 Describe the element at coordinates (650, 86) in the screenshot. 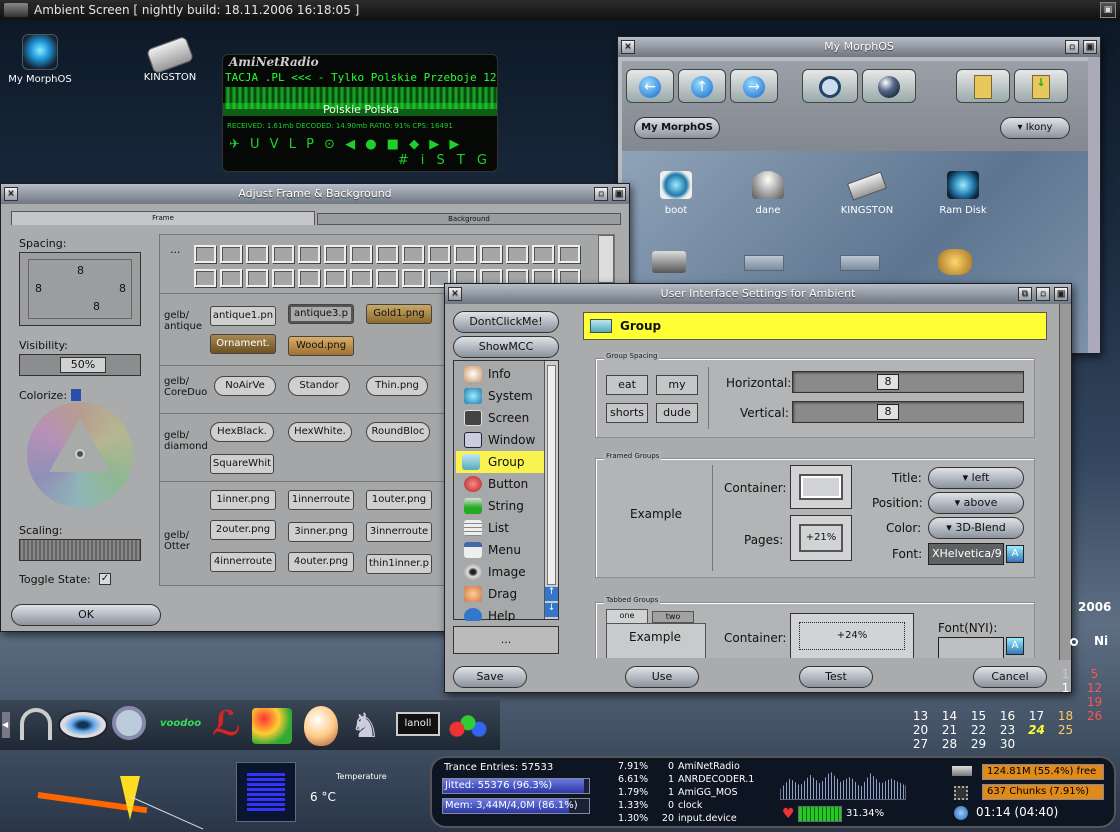

I see `back-button: ←` at that location.